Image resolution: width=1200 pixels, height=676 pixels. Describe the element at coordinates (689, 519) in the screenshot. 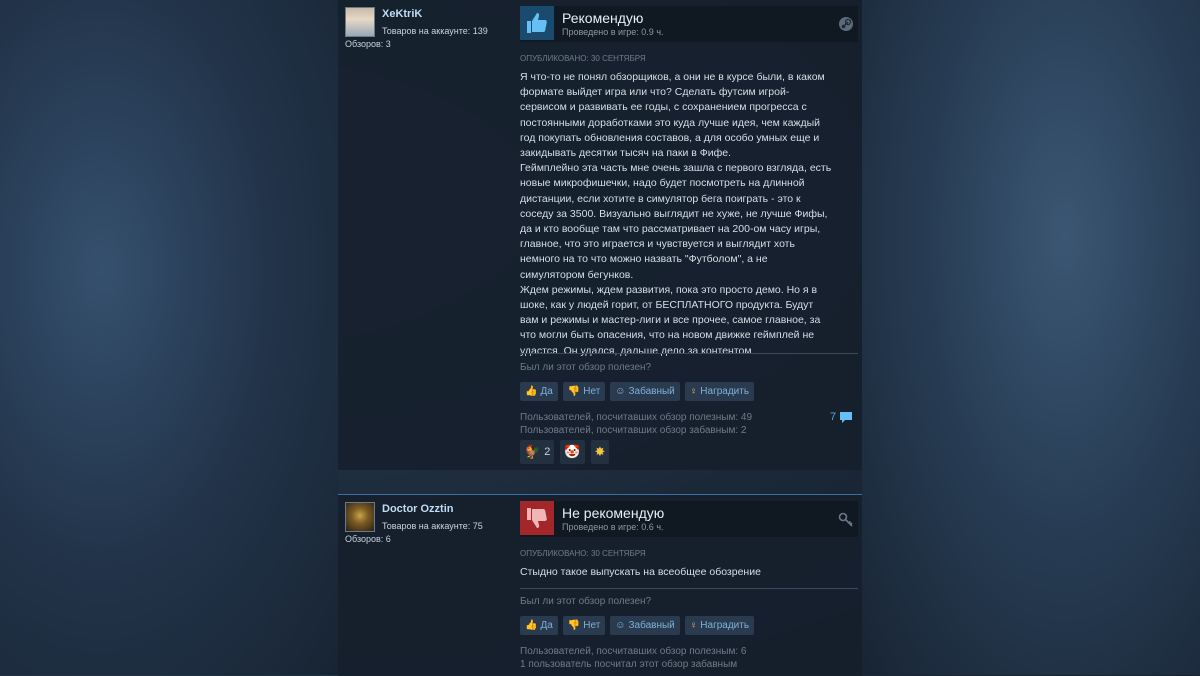

I see `review-header: Не рекомендую Проведено в игре: 0.6 ч.` at that location.